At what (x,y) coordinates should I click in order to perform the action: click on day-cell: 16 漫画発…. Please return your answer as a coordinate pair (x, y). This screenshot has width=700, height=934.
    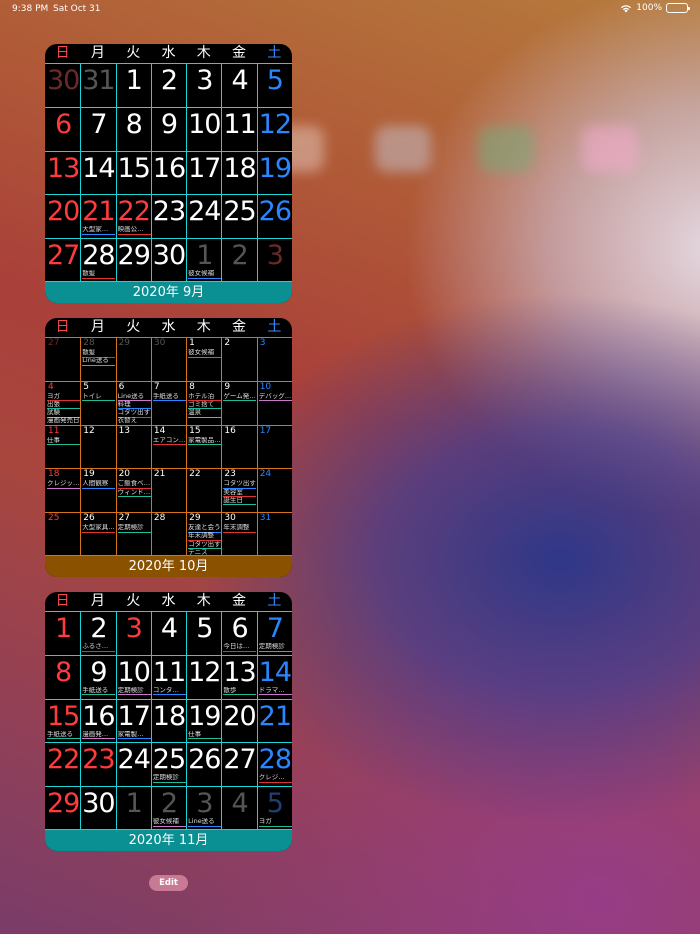
    Looking at the image, I should click on (98, 721).